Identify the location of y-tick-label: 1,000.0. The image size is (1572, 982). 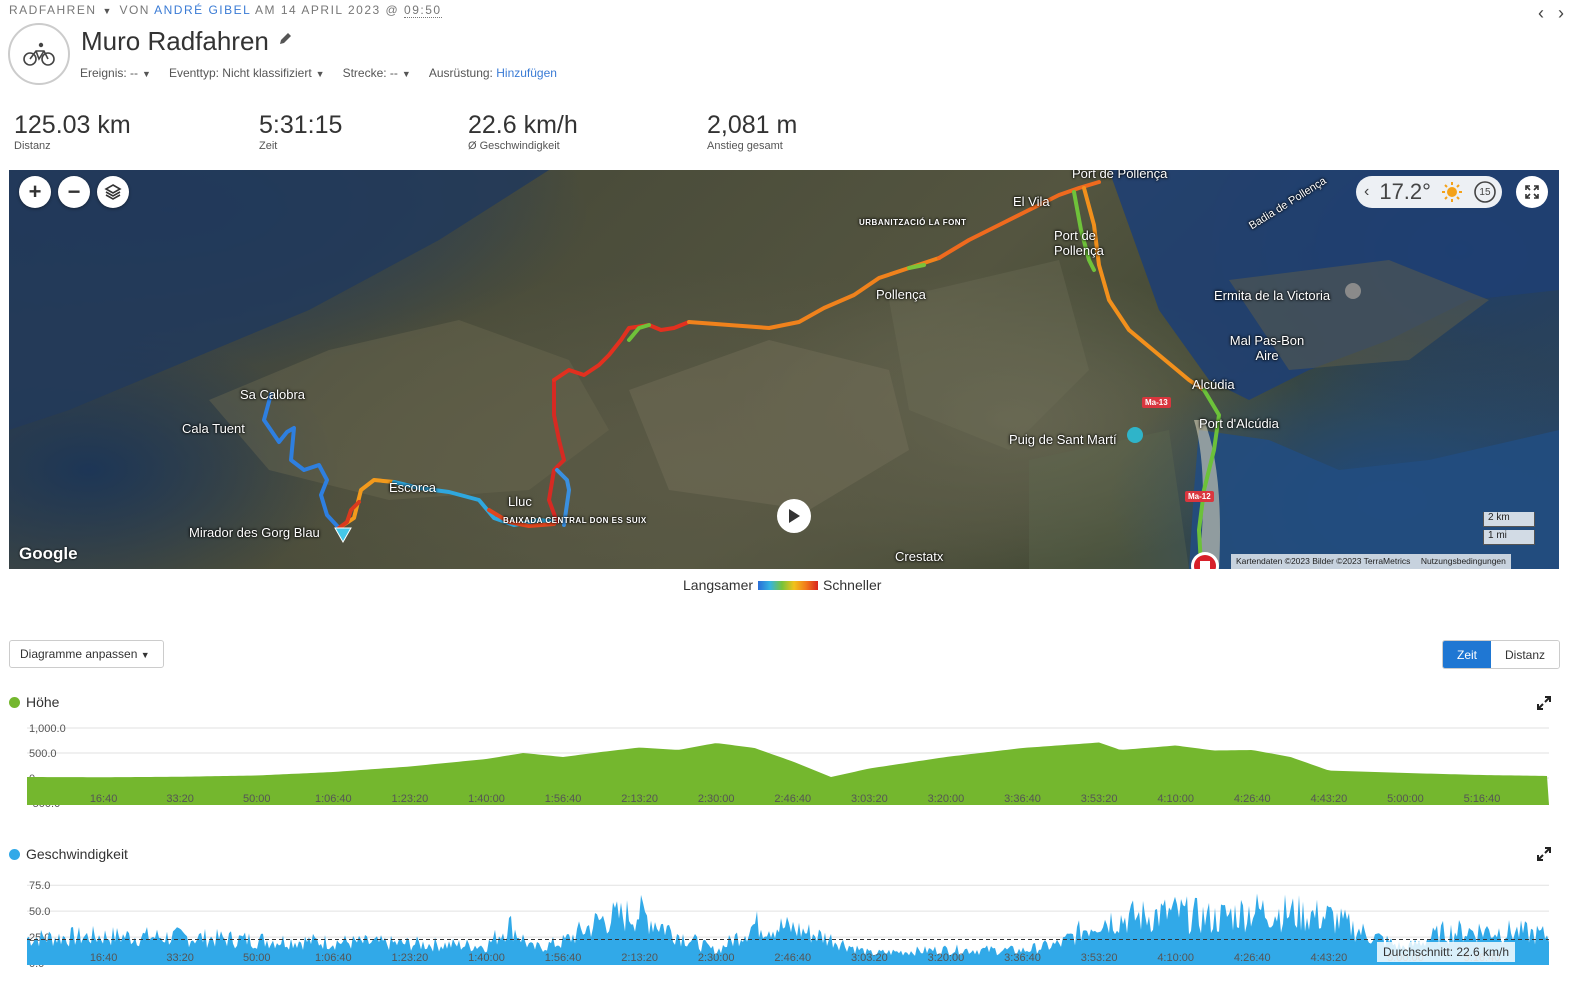
(47, 729).